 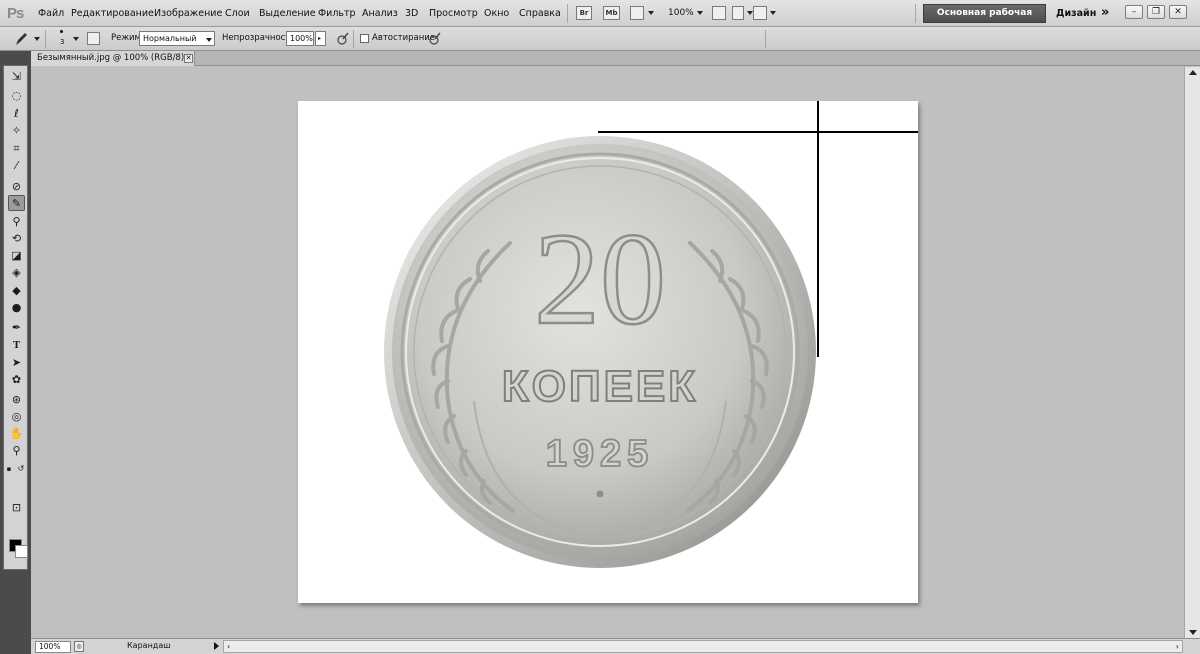 What do you see at coordinates (1192, 352) in the screenshot?
I see `vertical-scrollbar` at bounding box center [1192, 352].